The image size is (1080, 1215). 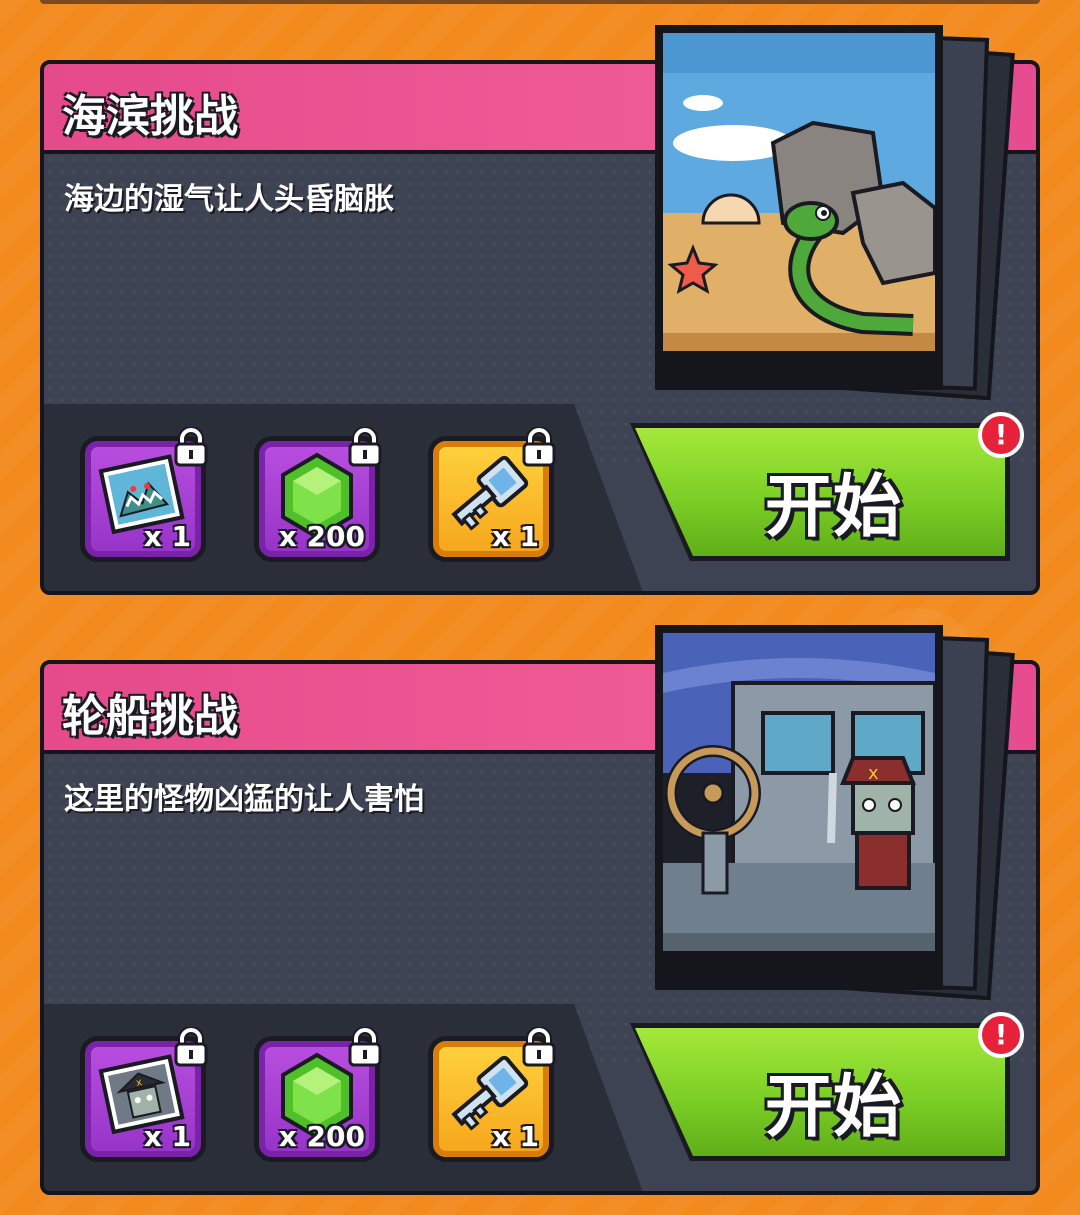 I want to click on ship-pirate-scene: x, so click(x=799, y=807).